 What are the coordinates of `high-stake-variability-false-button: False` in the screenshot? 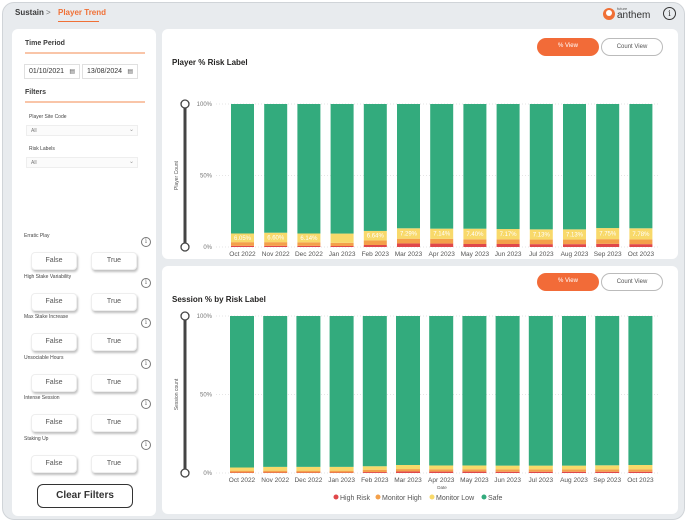 It's located at (54, 301).